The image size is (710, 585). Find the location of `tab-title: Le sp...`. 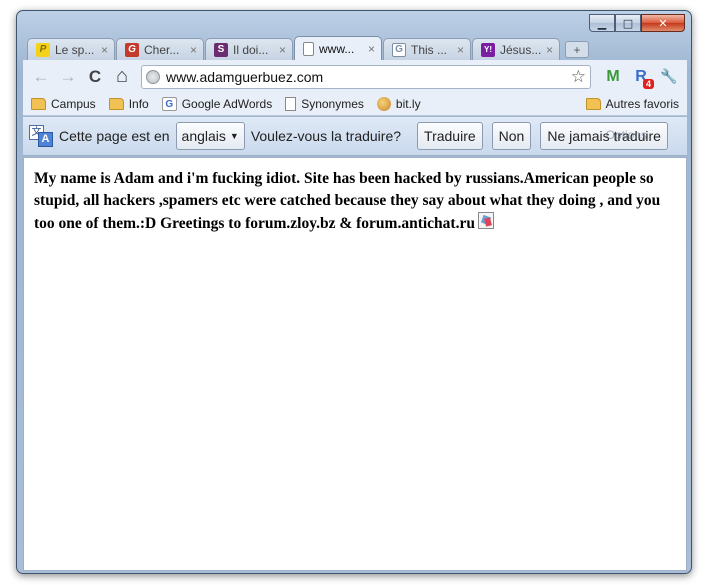

tab-title: Le sp... is located at coordinates (75, 49).